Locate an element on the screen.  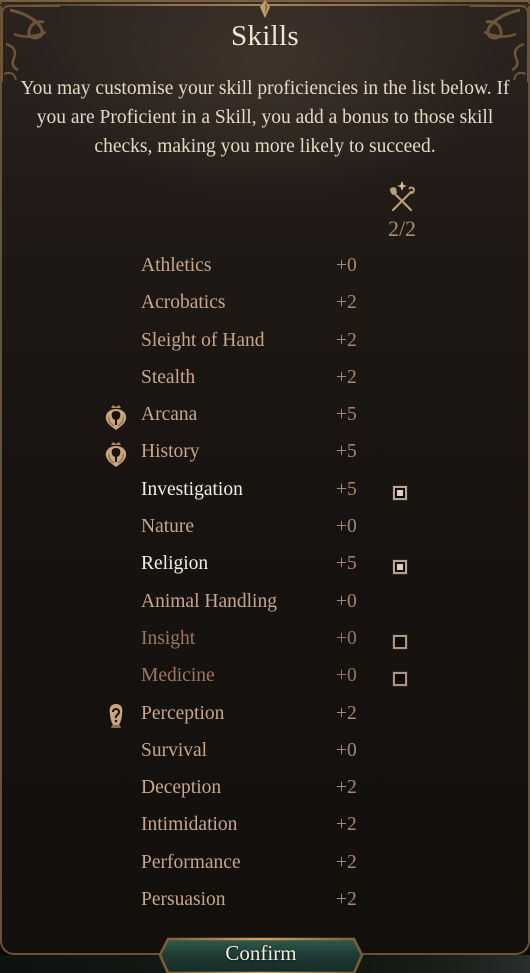
skill-row-arcana: Arcana +5 is located at coordinates (265, 416).